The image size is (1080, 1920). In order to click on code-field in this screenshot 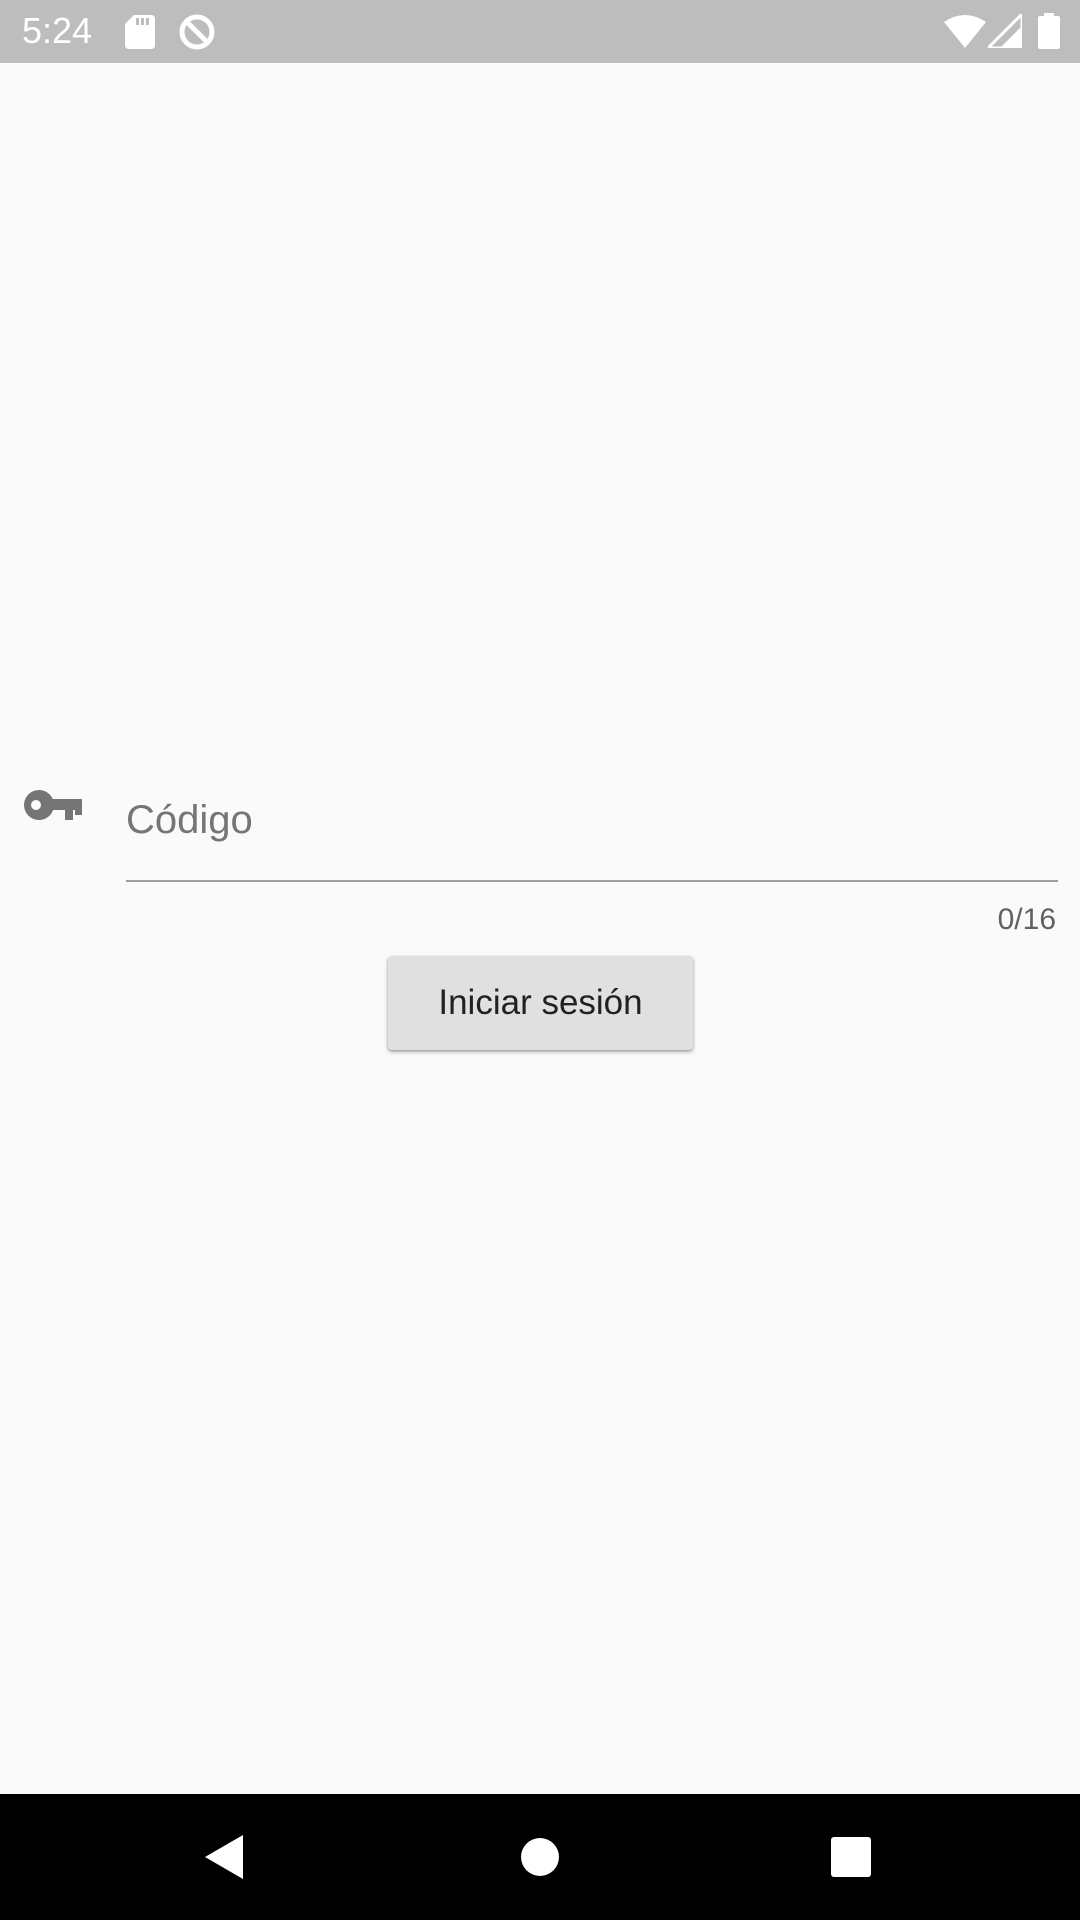, I will do `click(592, 822)`.